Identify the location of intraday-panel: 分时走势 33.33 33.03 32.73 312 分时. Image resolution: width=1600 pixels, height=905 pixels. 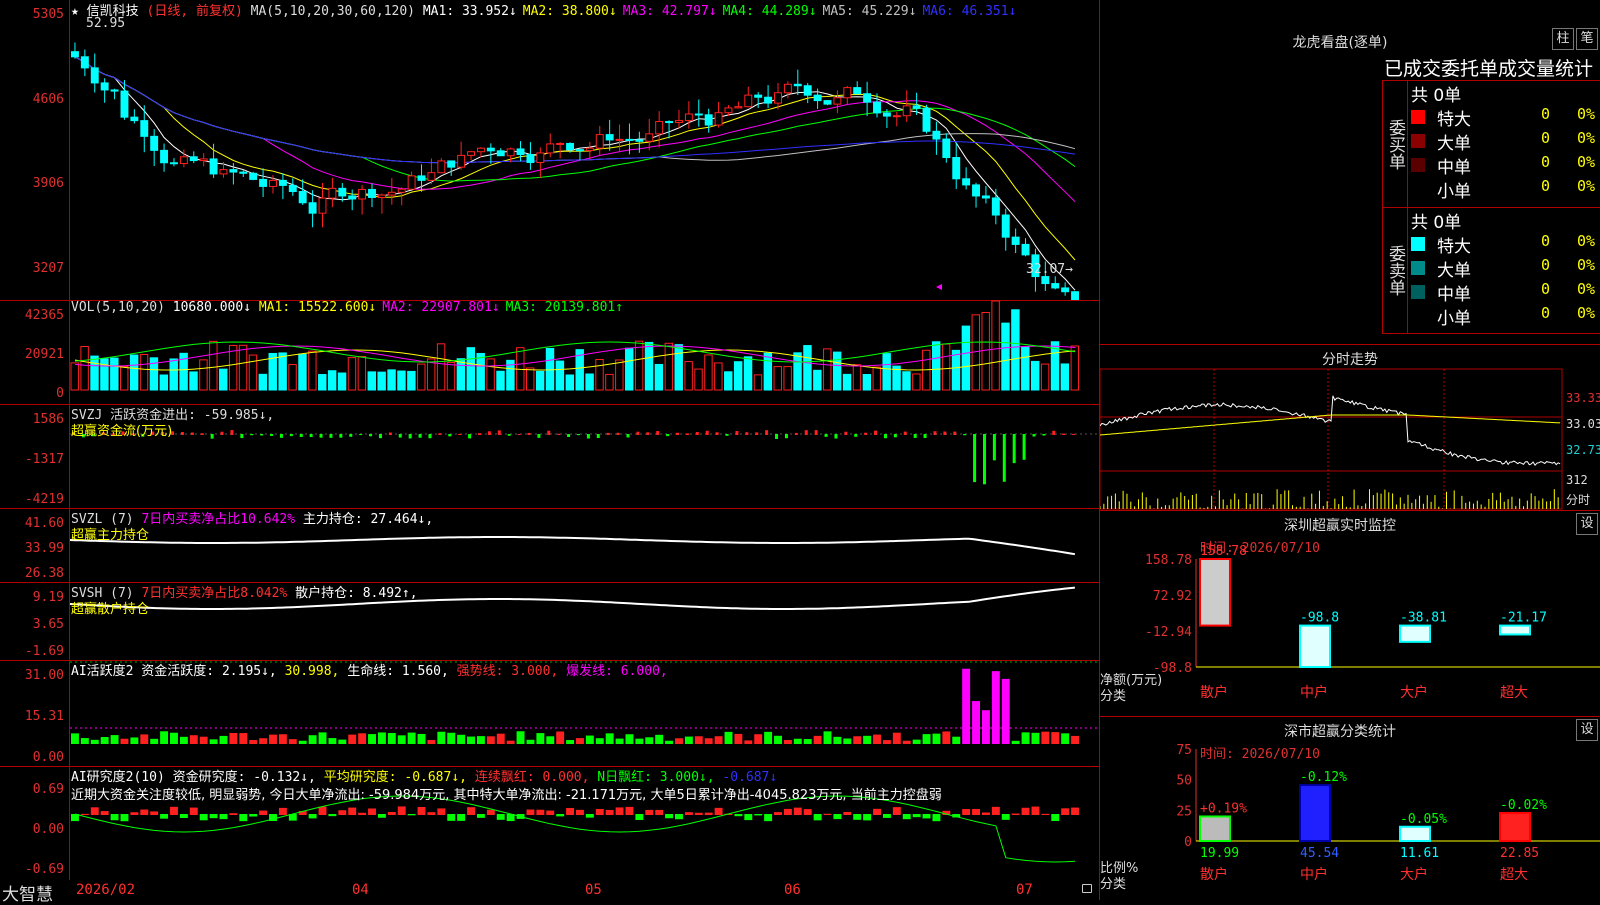
(1350, 427).